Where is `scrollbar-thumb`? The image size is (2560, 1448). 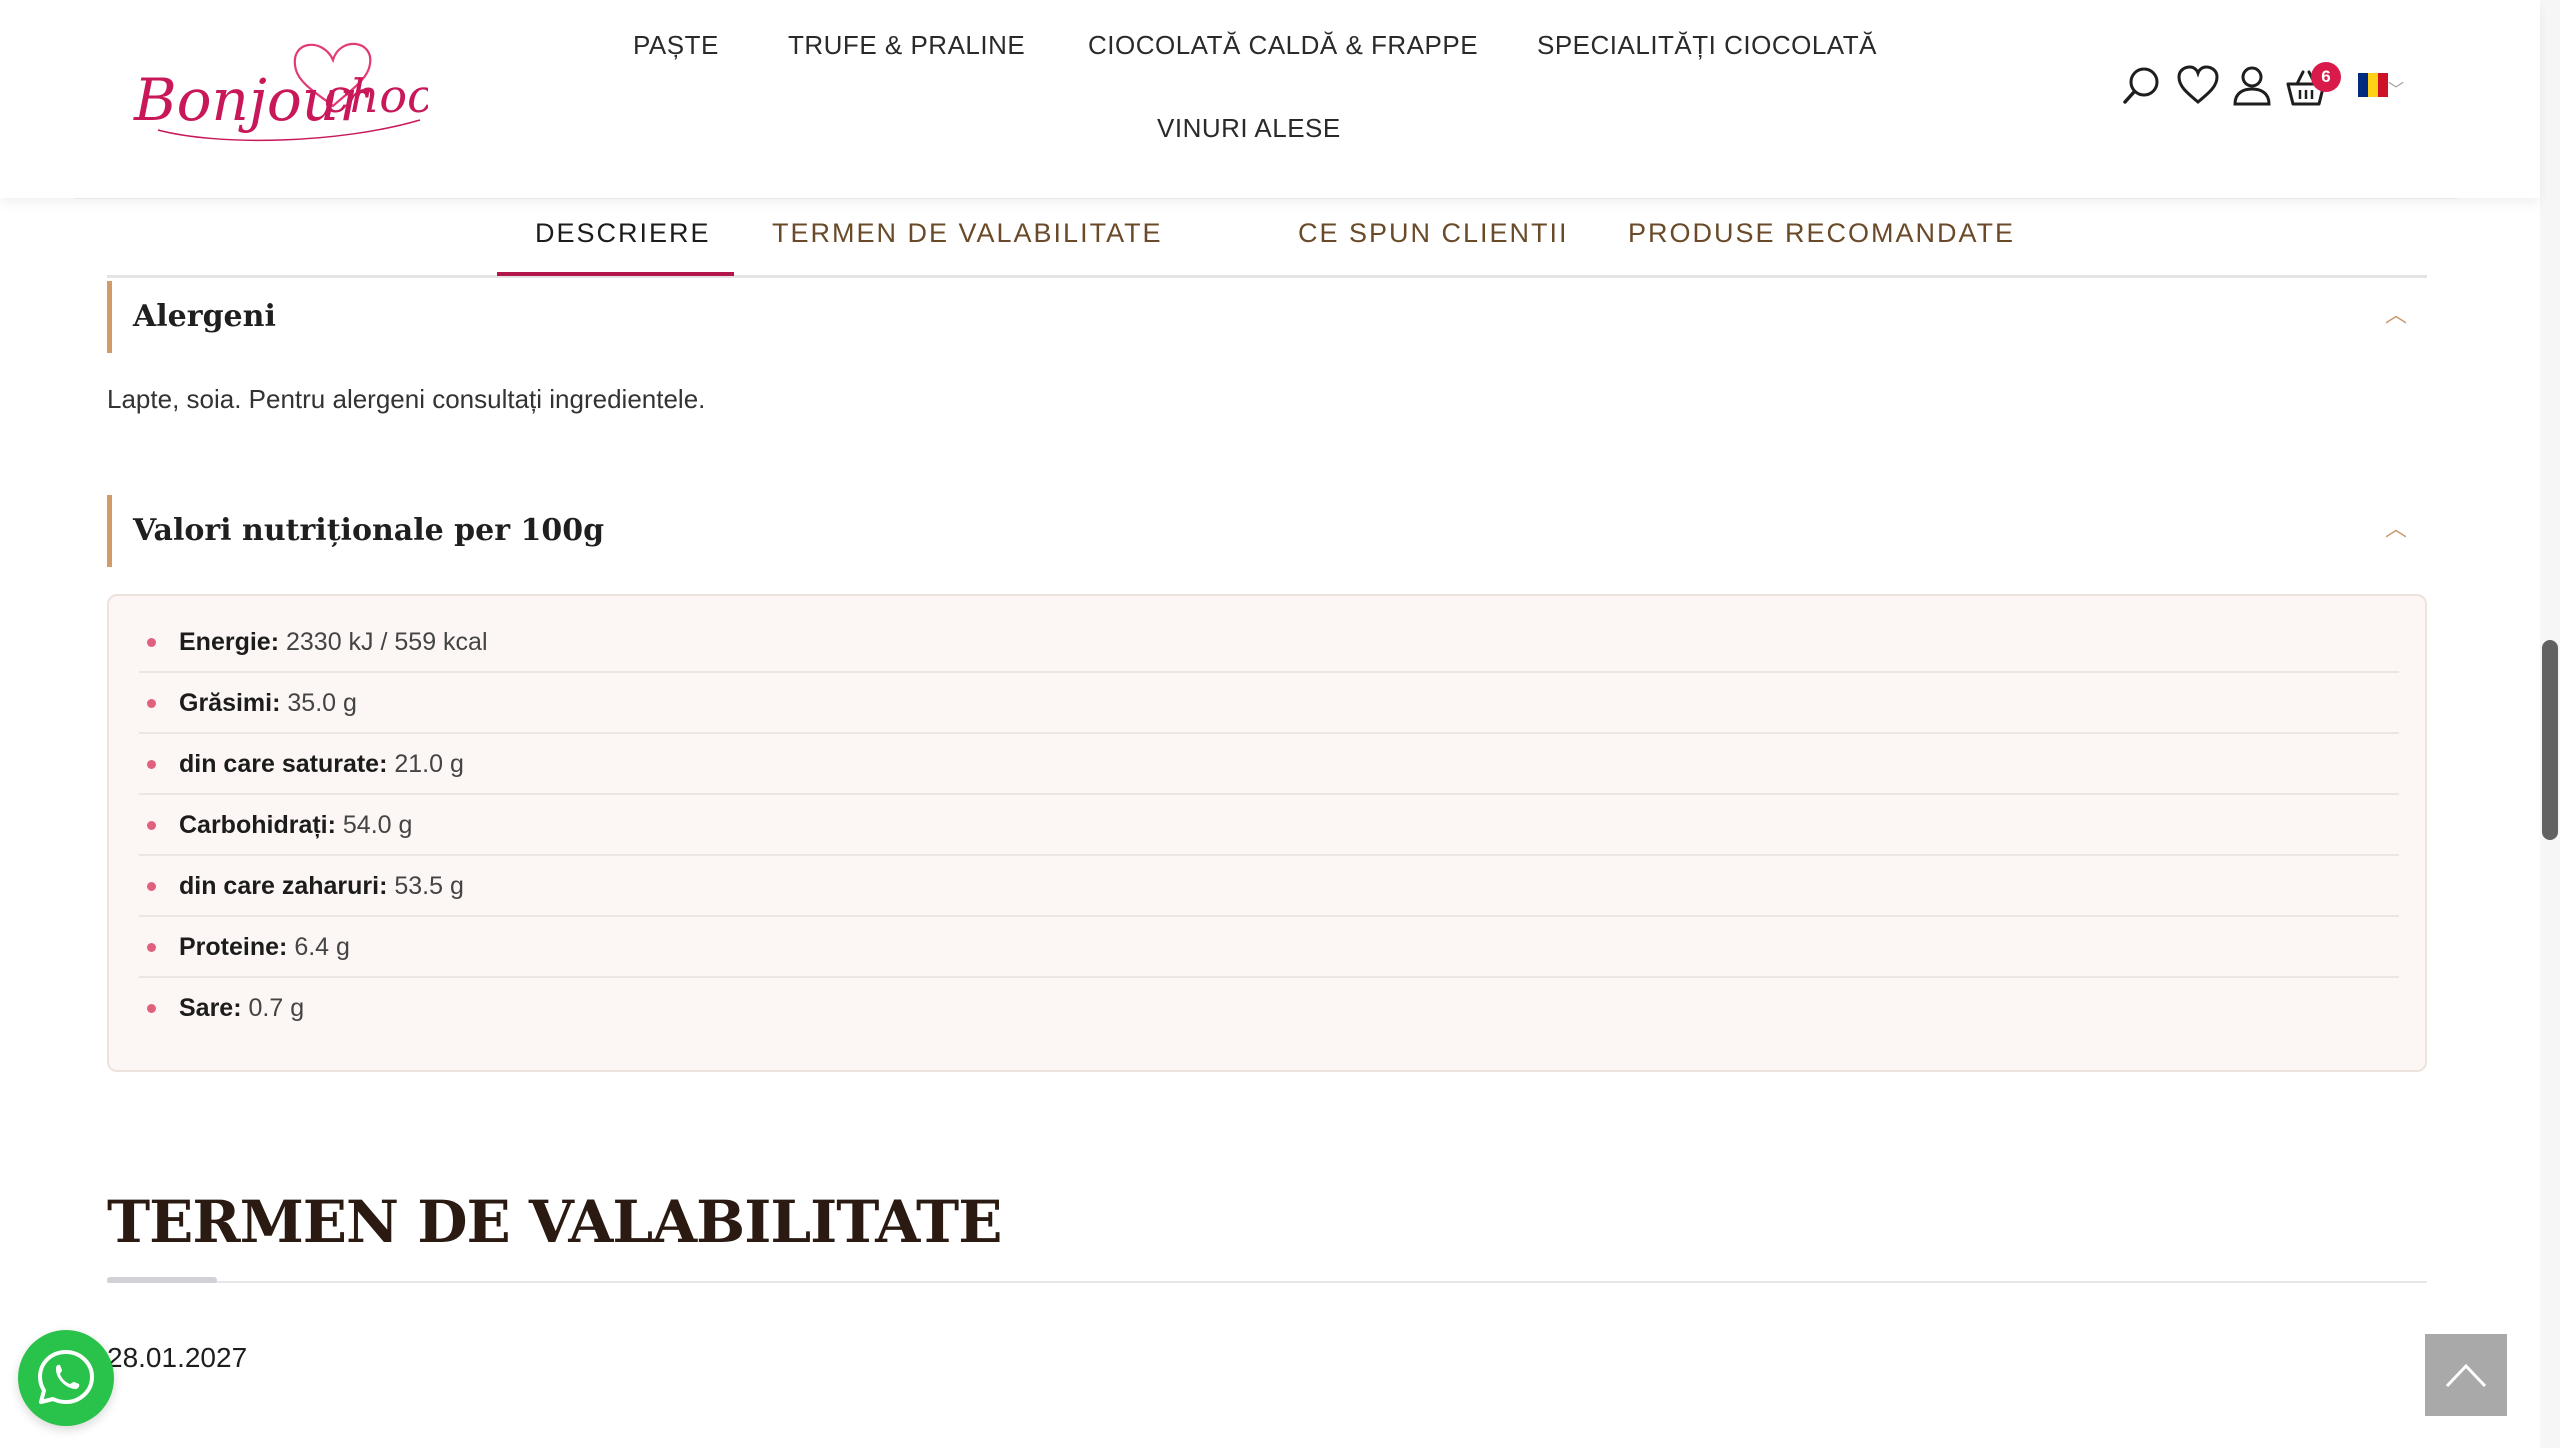
scrollbar-thumb is located at coordinates (2550, 740).